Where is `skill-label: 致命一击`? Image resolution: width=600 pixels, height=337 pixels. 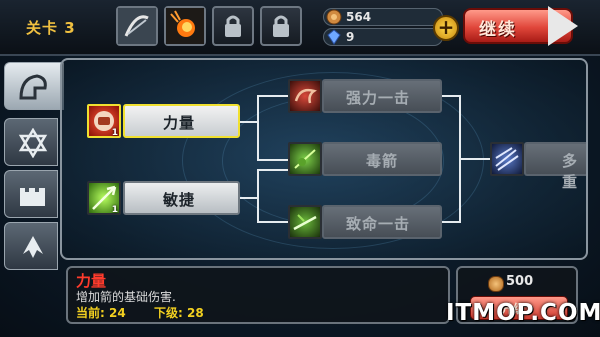 skill-label: 致命一击 is located at coordinates (378, 224).